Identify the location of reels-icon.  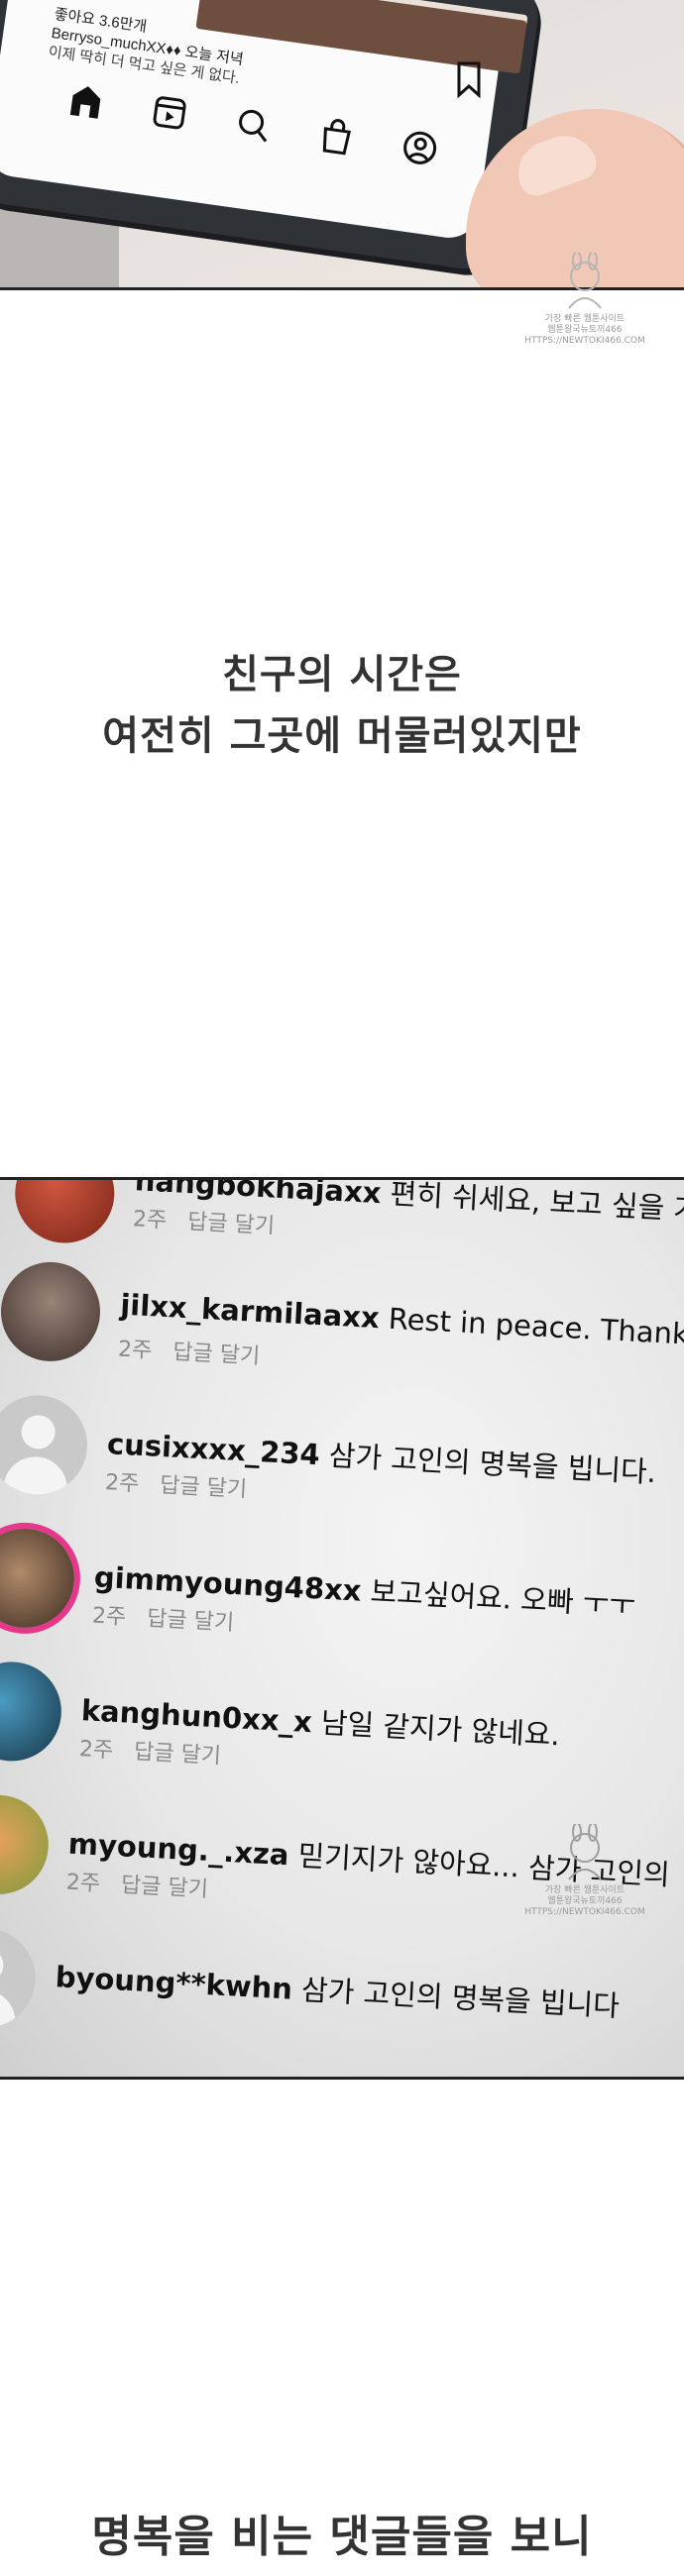
(170, 112).